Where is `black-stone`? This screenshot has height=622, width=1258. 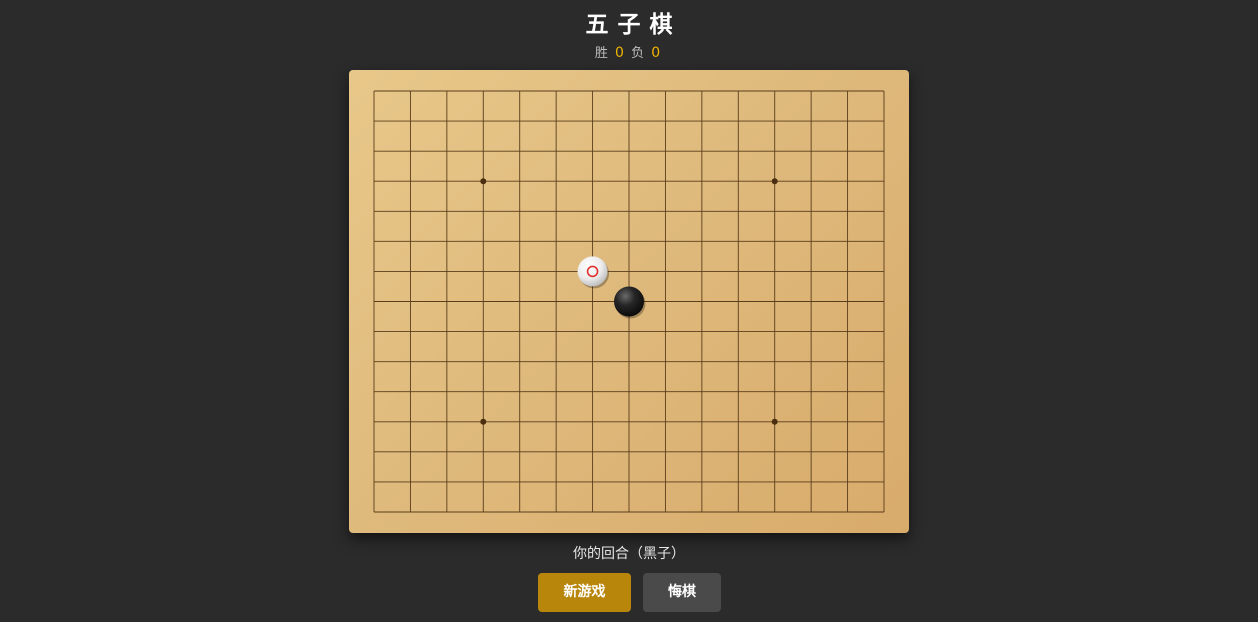 black-stone is located at coordinates (630, 302).